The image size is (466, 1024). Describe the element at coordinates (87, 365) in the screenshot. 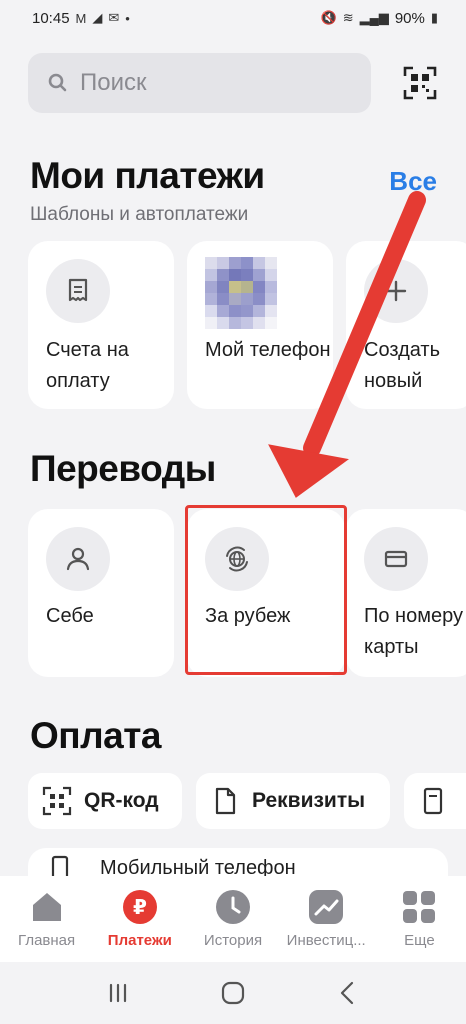

I see `payment-card-label: Счета на оплату` at that location.